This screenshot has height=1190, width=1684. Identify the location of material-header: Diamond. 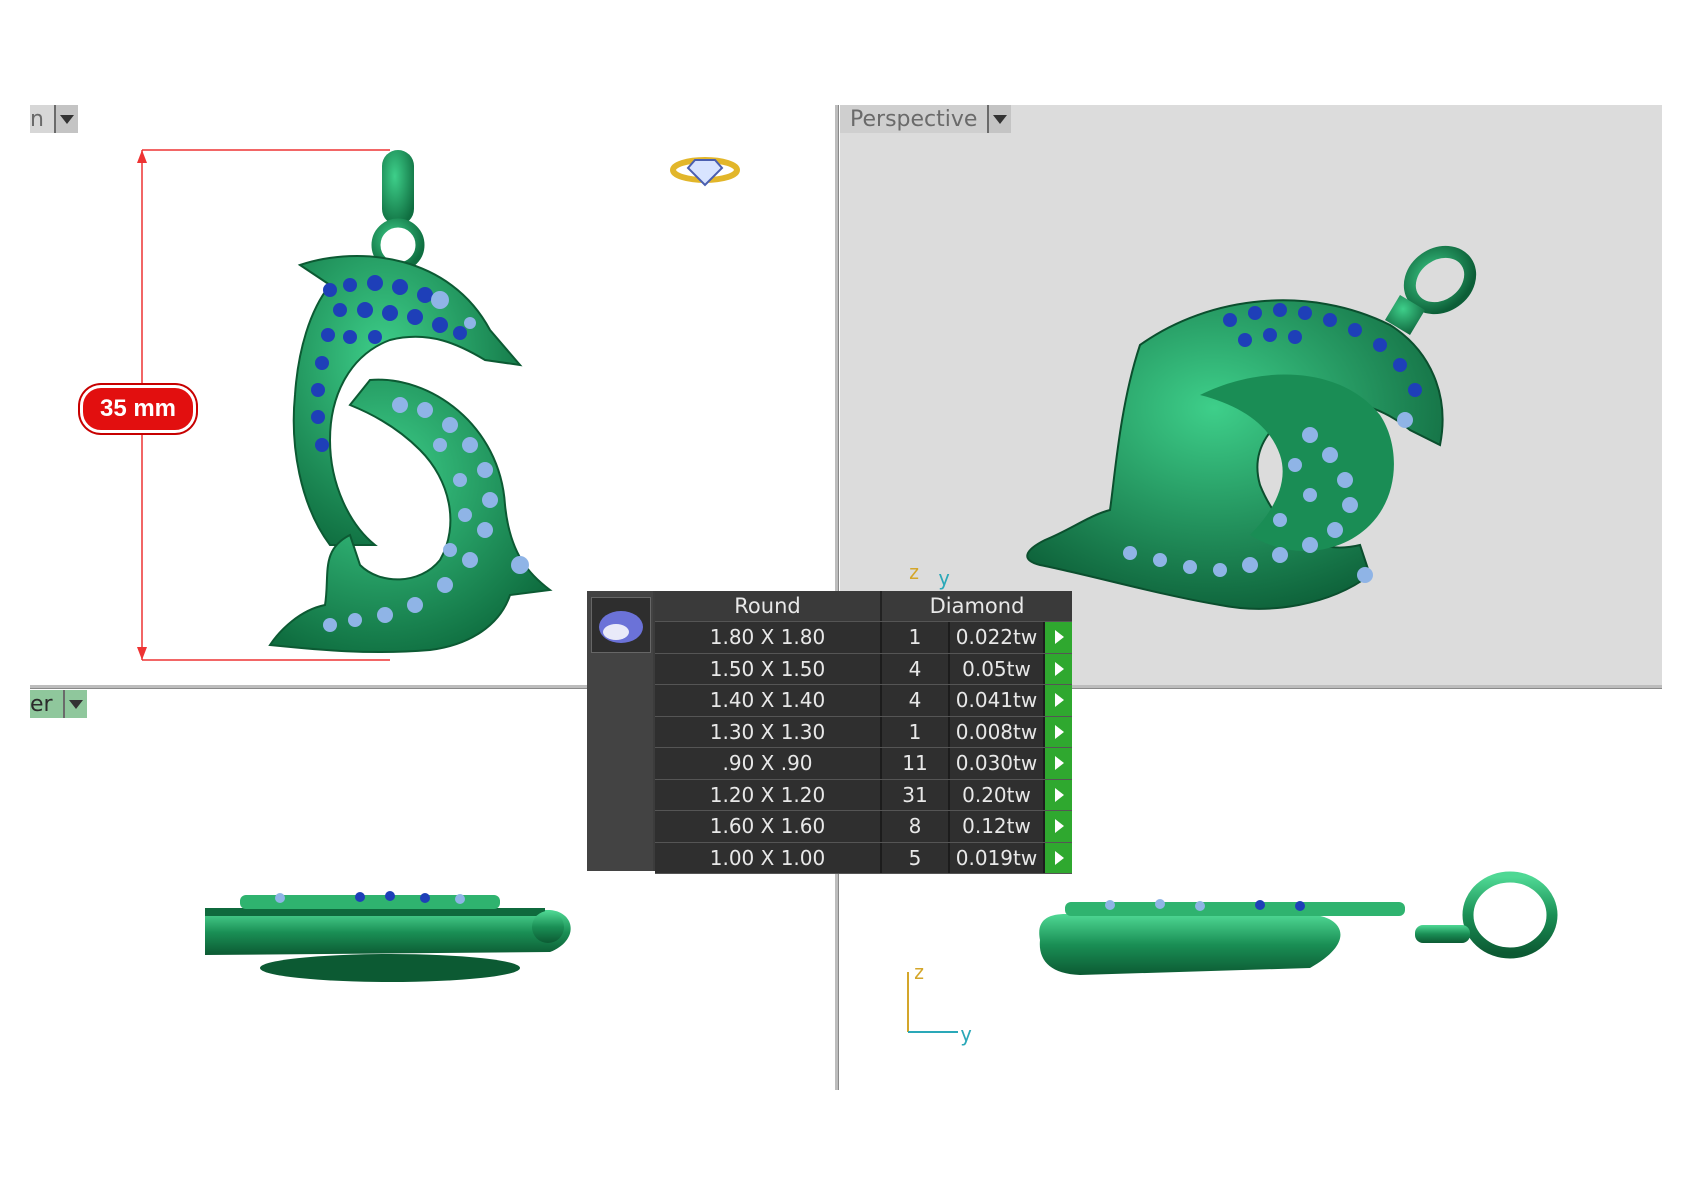
(977, 606).